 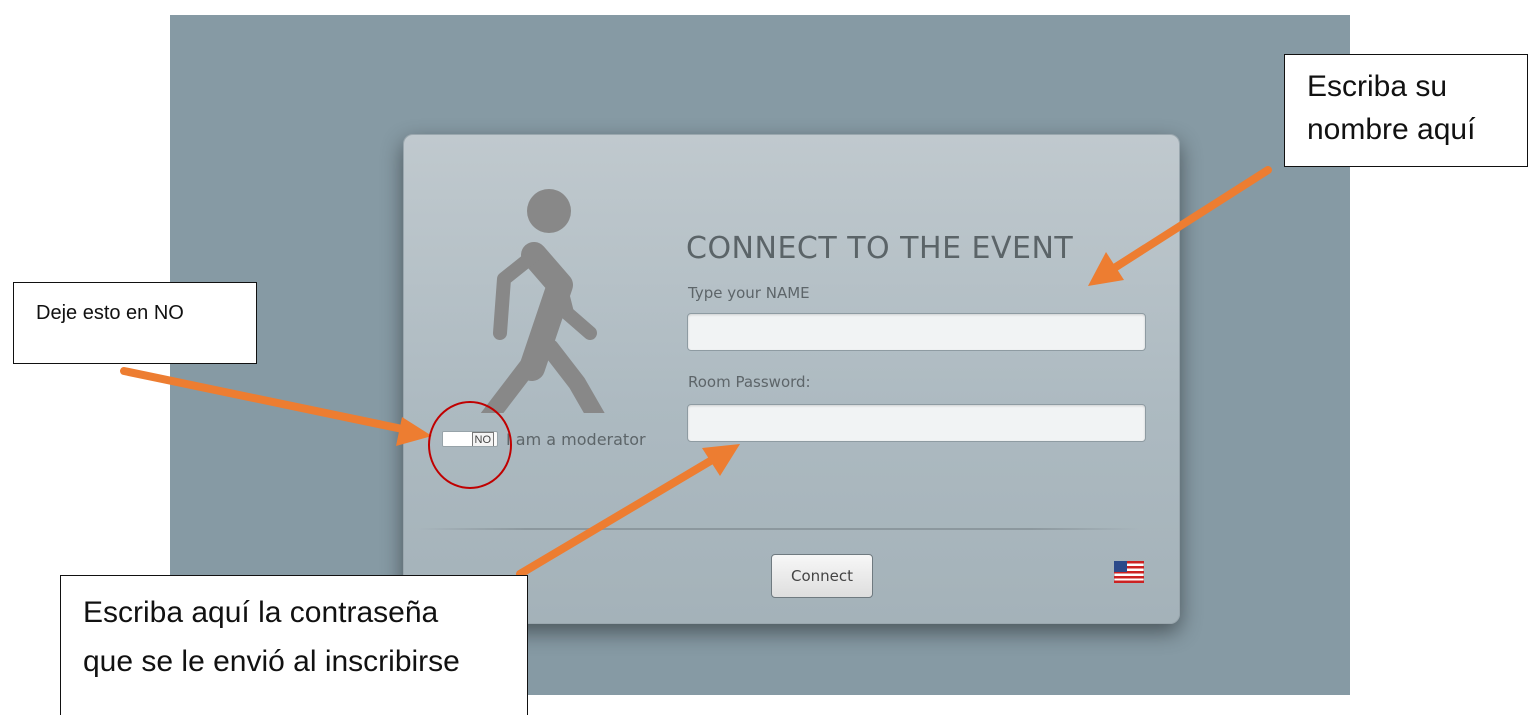 I want to click on walking-person-icon, so click(x=542, y=301).